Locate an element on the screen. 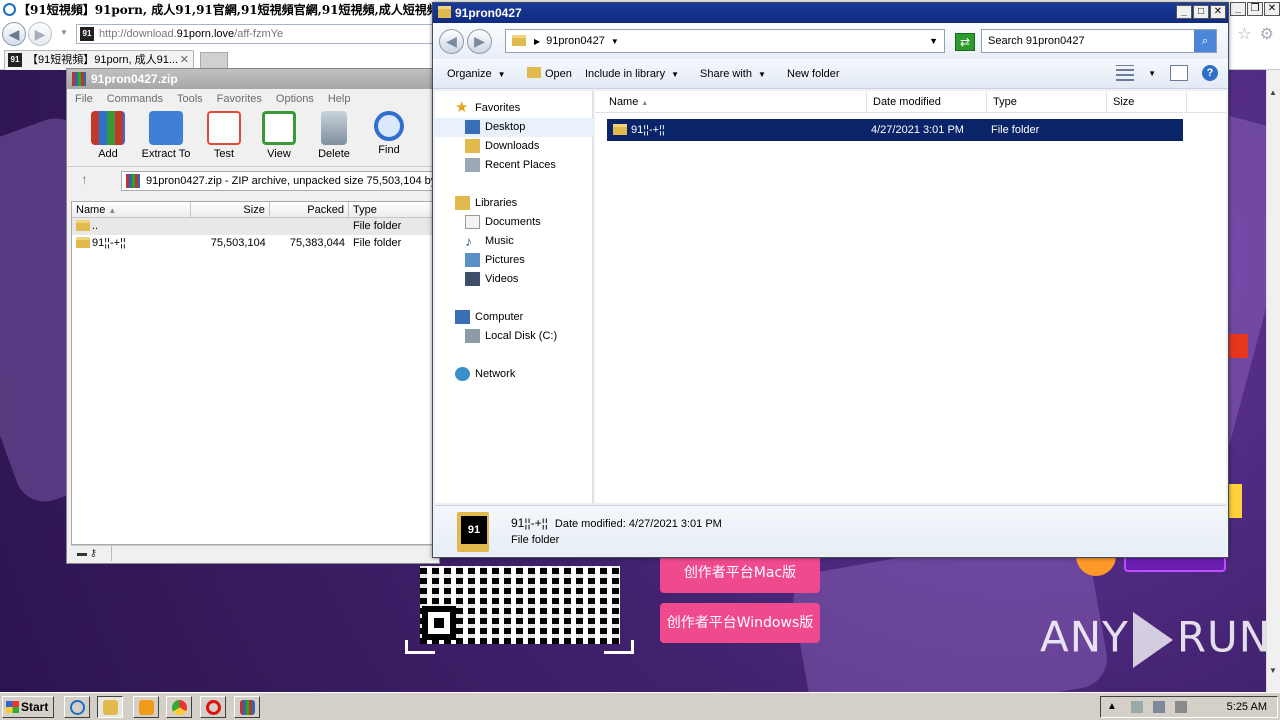 This screenshot has height=720, width=1280. nav-documents: Documents is located at coordinates (514, 222).